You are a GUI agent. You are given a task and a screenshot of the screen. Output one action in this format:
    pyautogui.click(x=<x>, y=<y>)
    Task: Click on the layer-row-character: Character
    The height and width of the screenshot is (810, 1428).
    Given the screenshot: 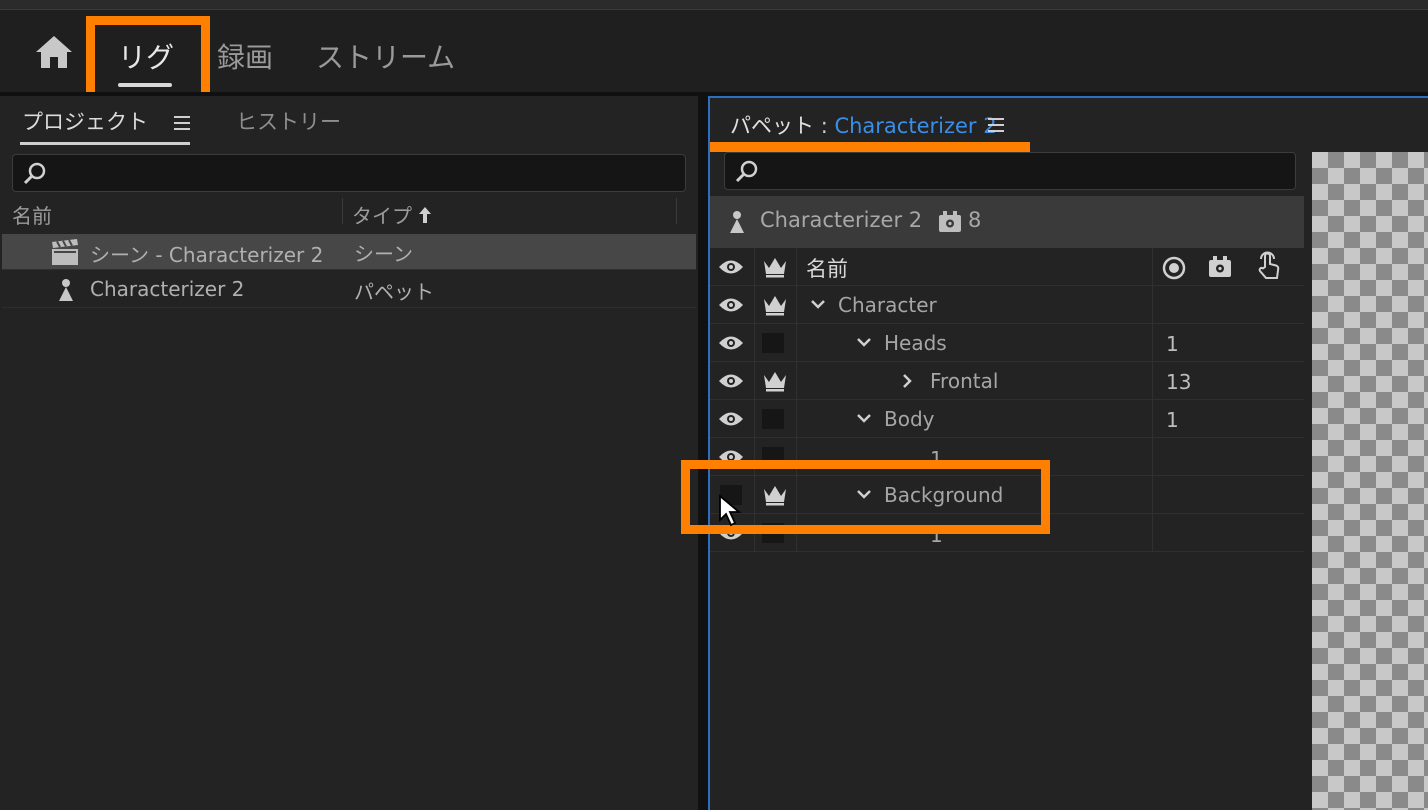 What is the action you would take?
    pyautogui.click(x=1007, y=305)
    